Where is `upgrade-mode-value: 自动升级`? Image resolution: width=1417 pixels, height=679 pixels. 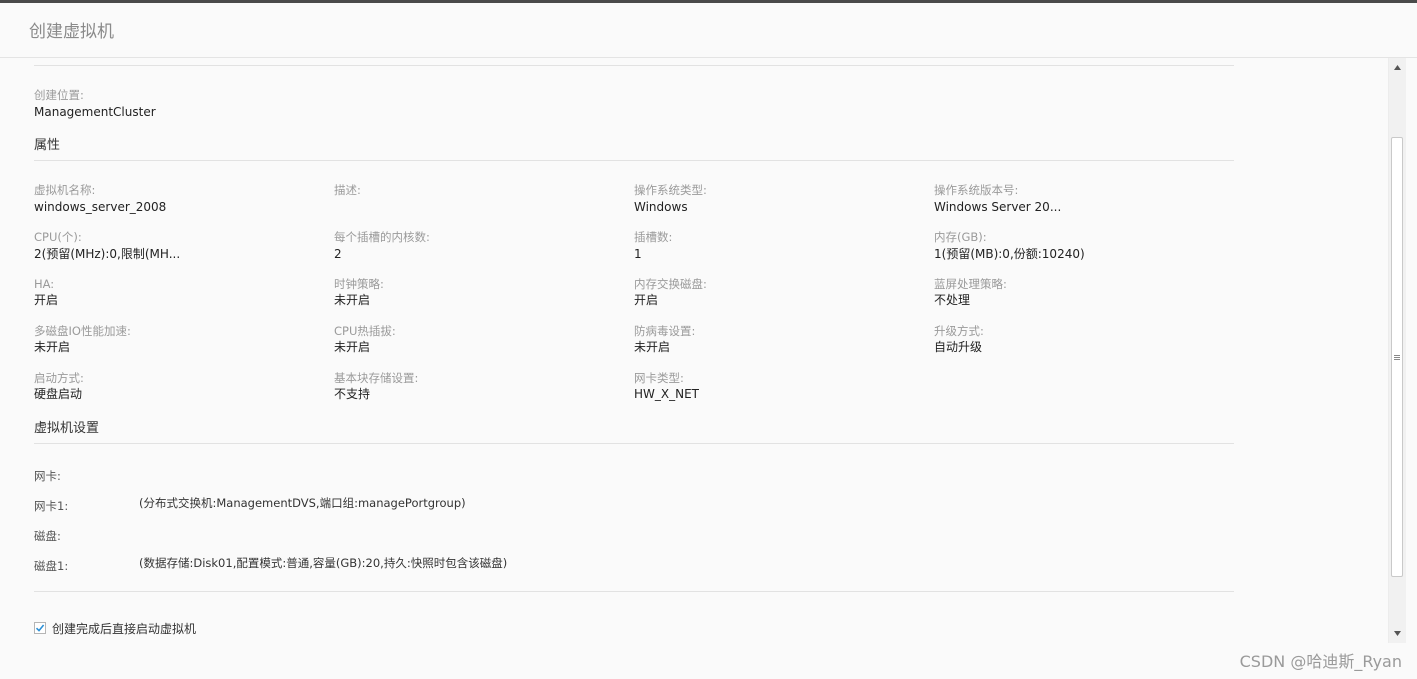
upgrade-mode-value: 自动升级 is located at coordinates (958, 347).